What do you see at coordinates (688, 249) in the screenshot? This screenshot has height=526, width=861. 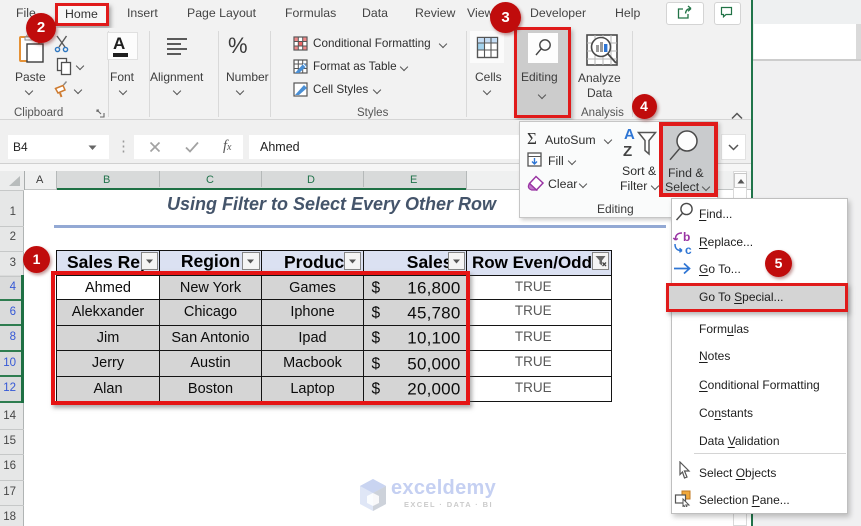 I see `svg-text: c` at bounding box center [688, 249].